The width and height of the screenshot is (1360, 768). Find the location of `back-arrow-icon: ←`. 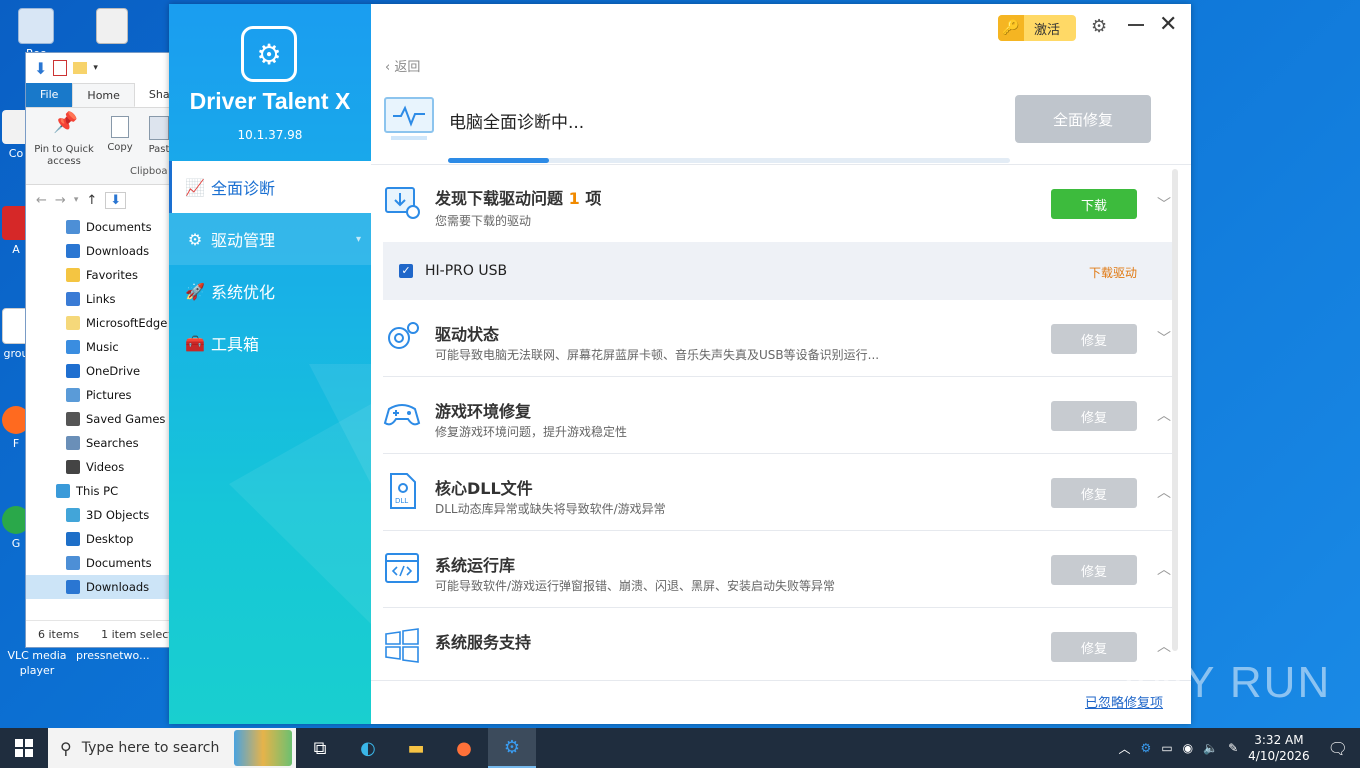

back-arrow-icon: ← is located at coordinates (41, 200).